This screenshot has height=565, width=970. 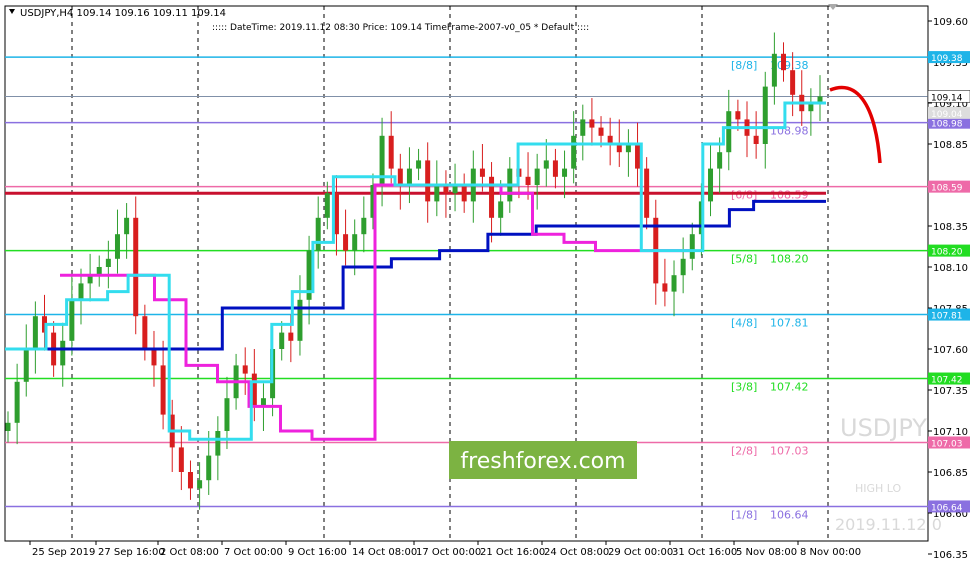 I want to click on current-price-label: 109.14, so click(x=947, y=98).